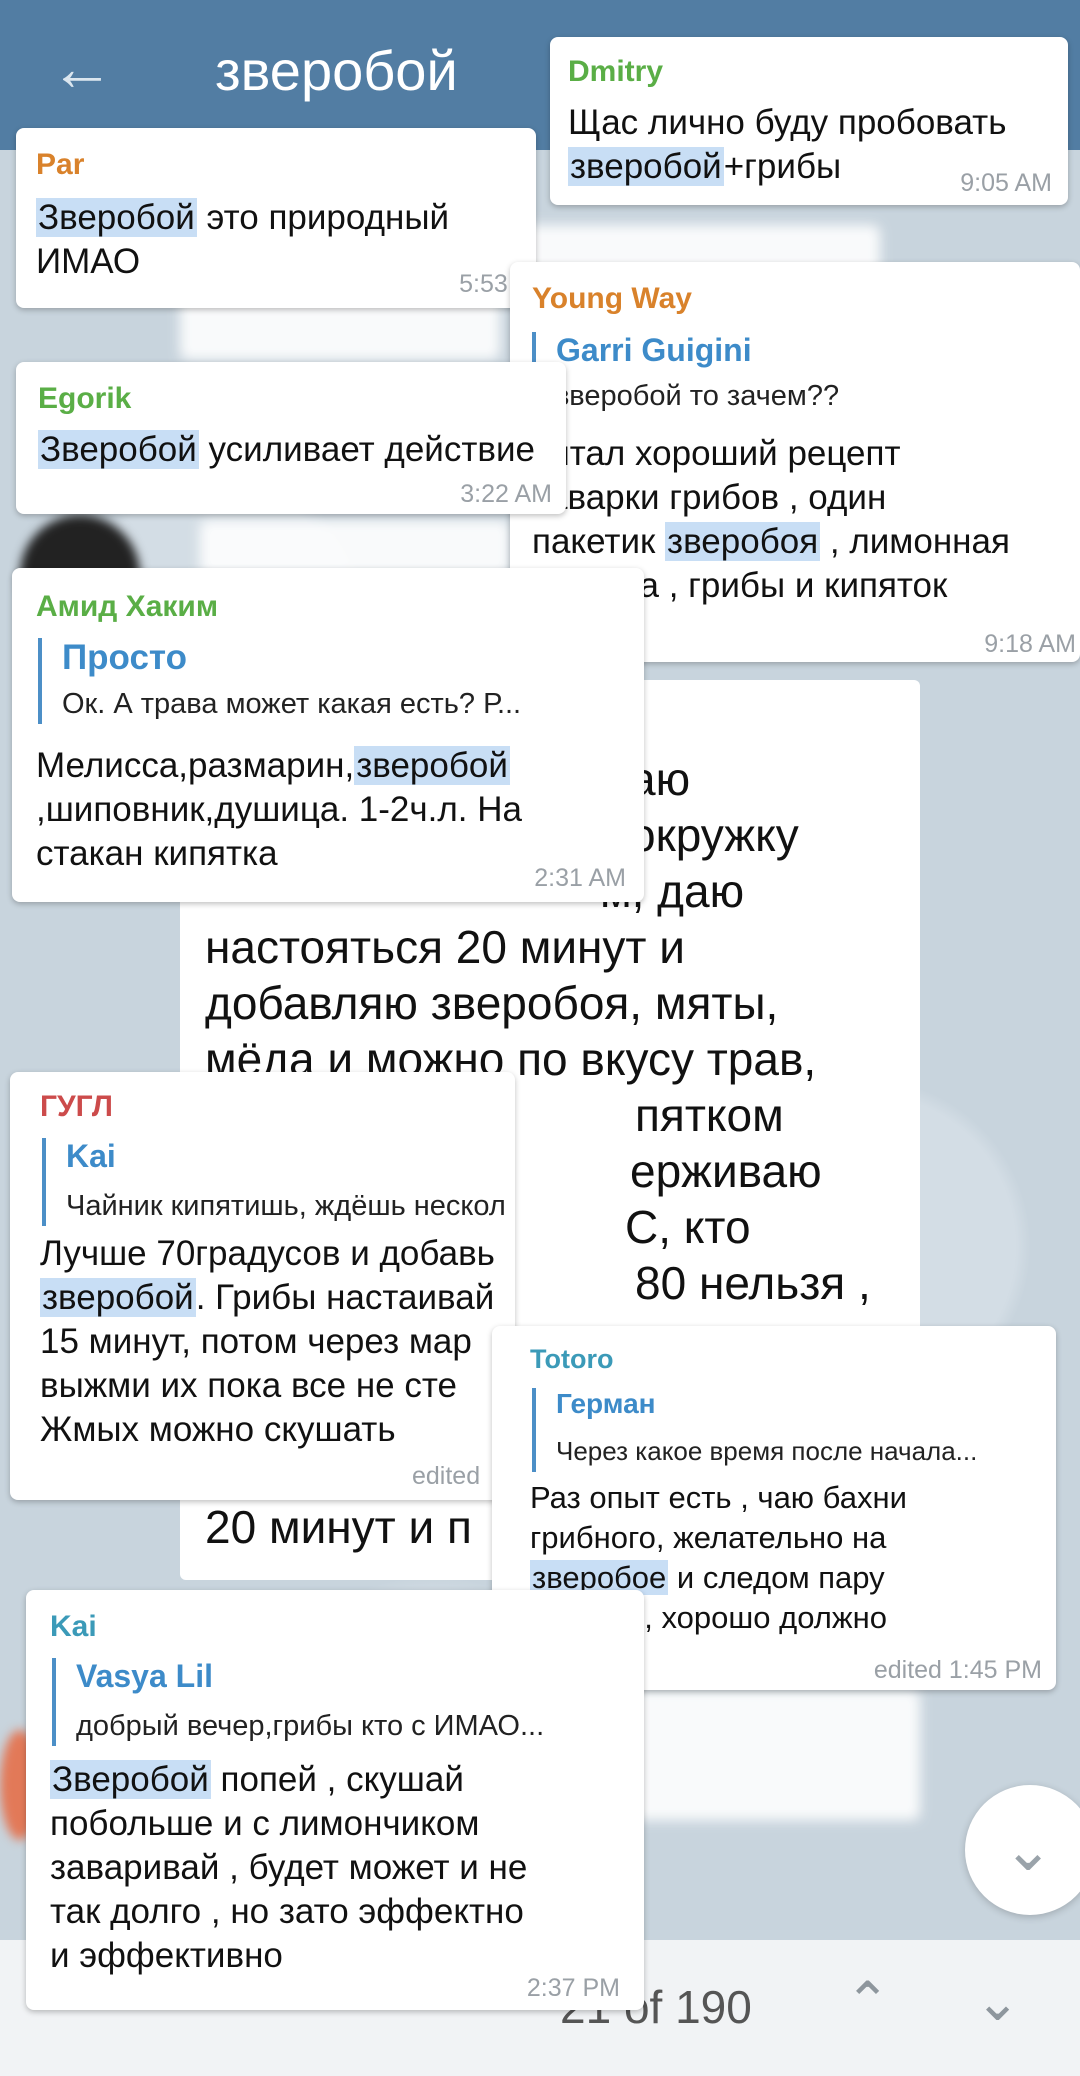 This screenshot has height=2076, width=1080. Describe the element at coordinates (82, 68) in the screenshot. I see `back-arrow-icon: ←` at that location.